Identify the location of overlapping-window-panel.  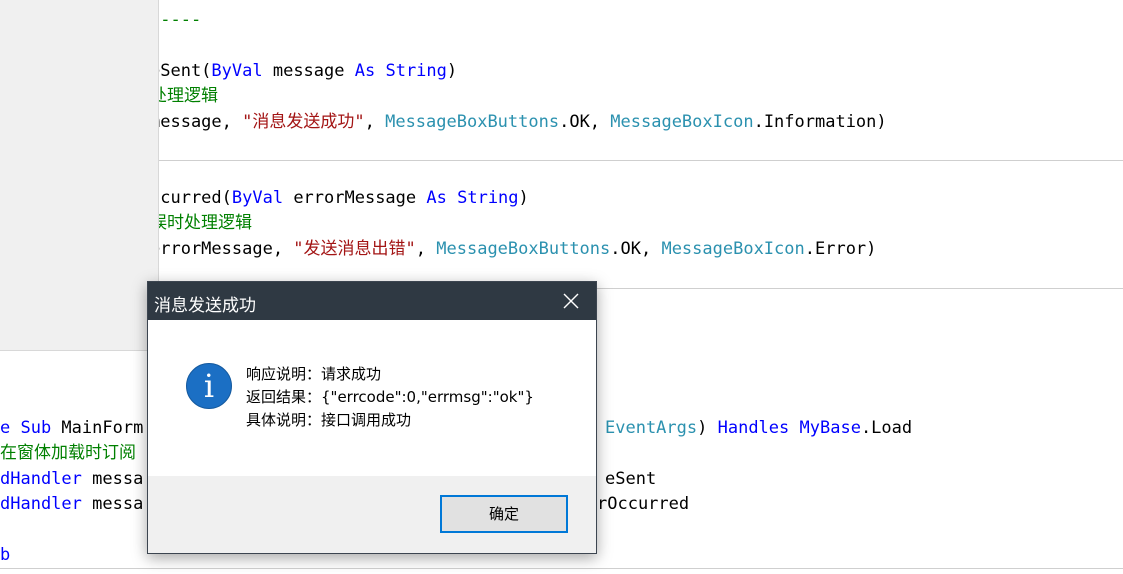
(79, 175).